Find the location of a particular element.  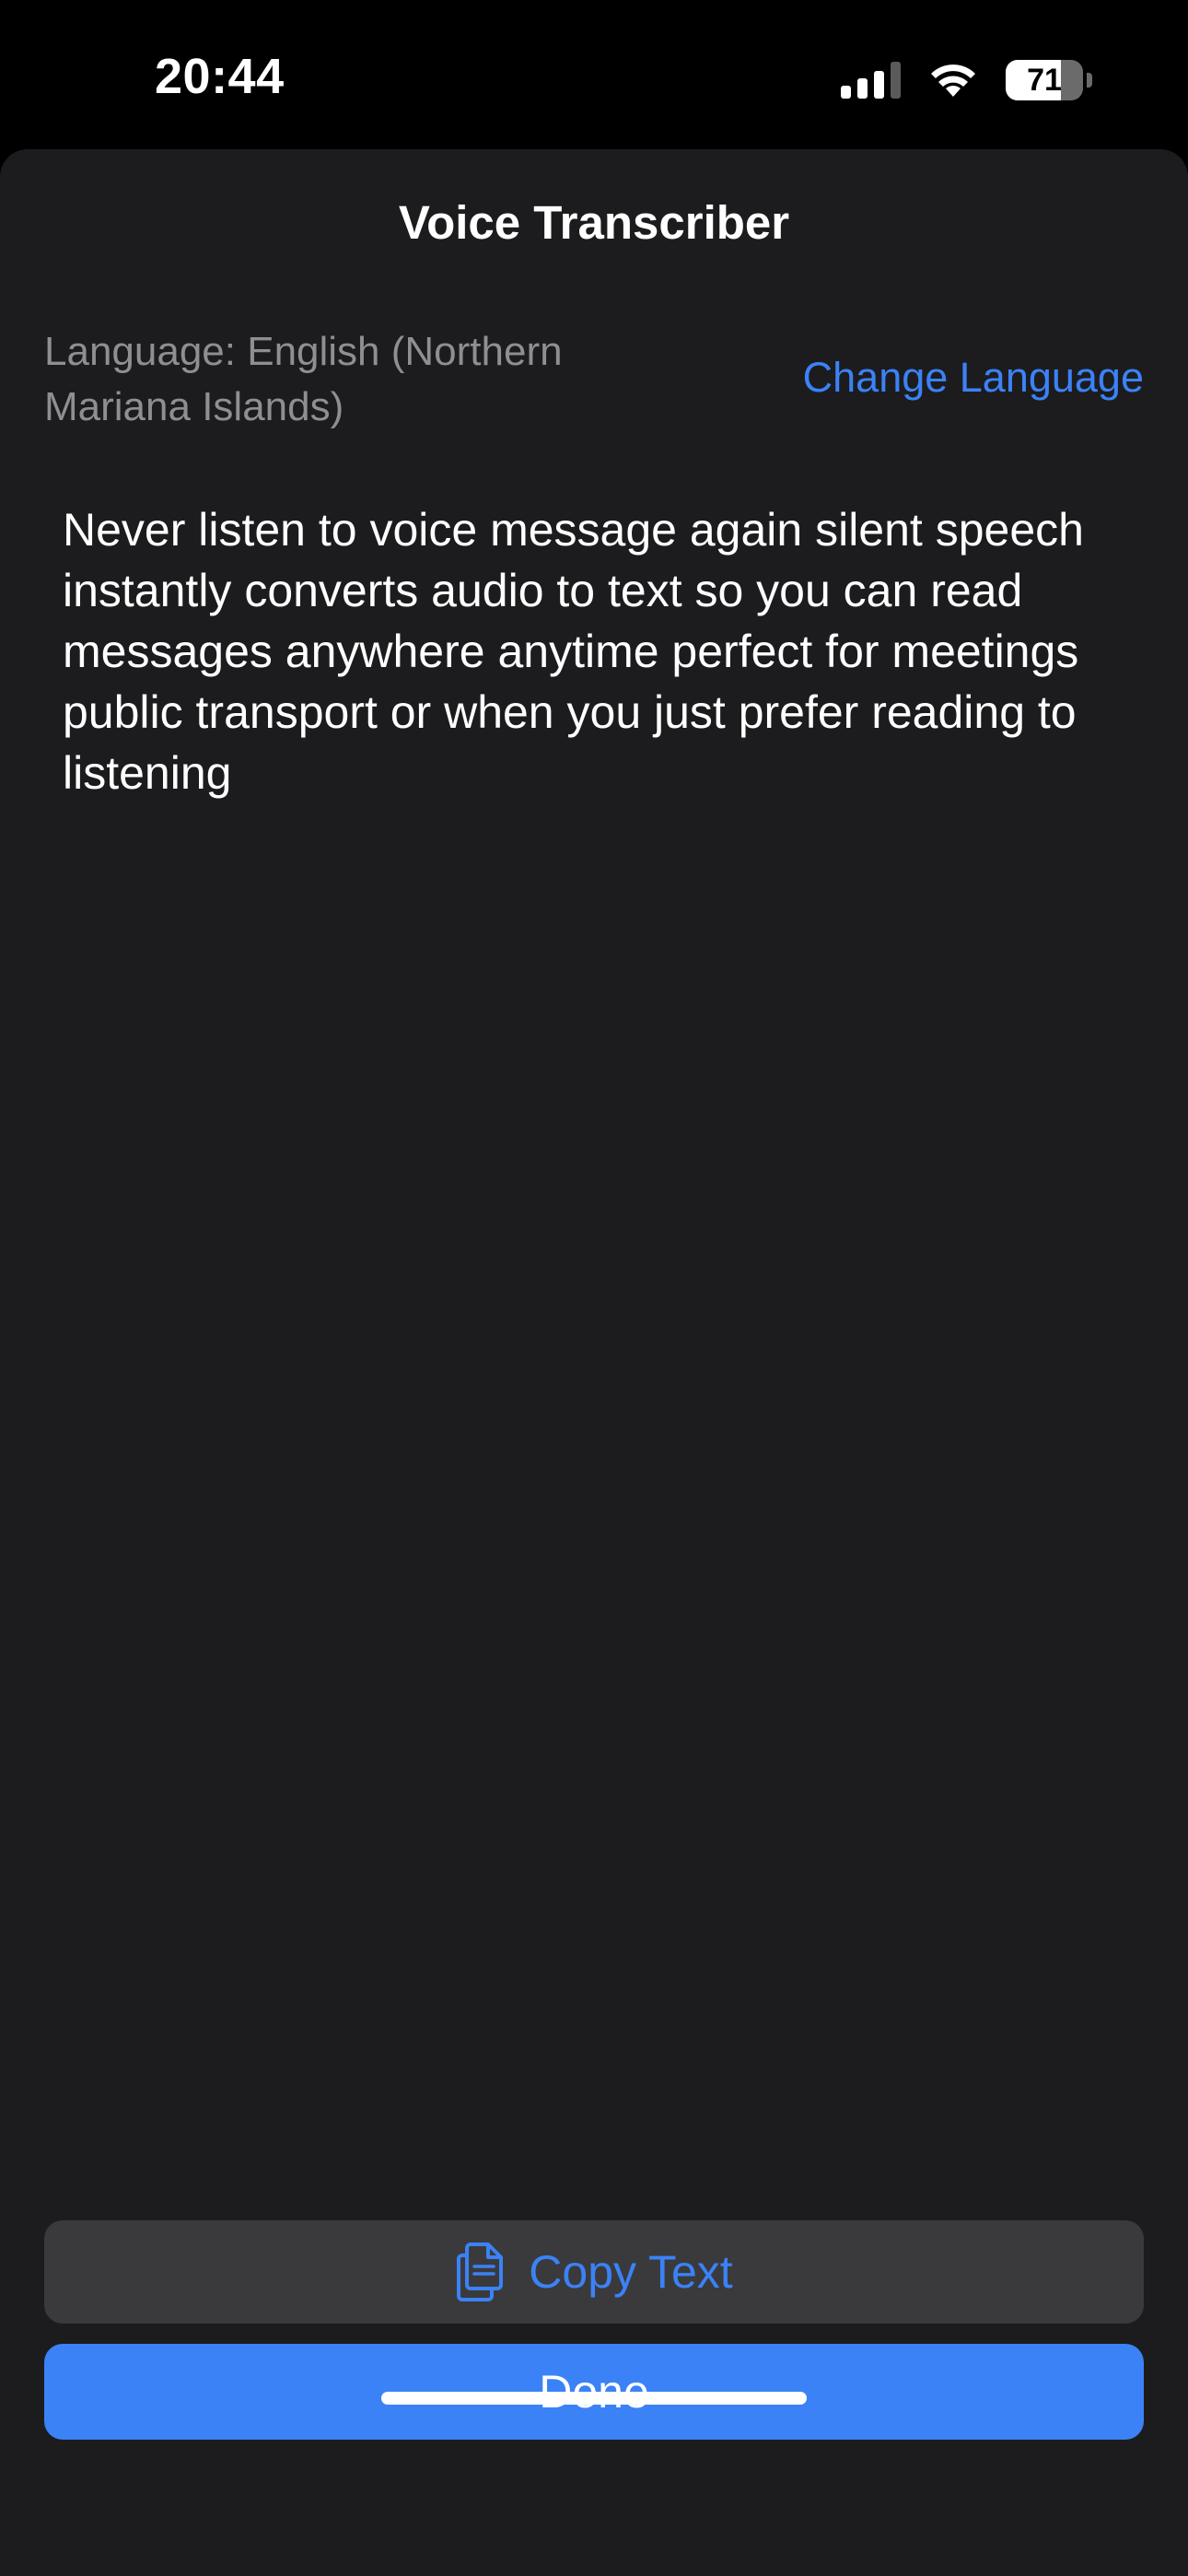

copy-icon is located at coordinates (480, 2271).